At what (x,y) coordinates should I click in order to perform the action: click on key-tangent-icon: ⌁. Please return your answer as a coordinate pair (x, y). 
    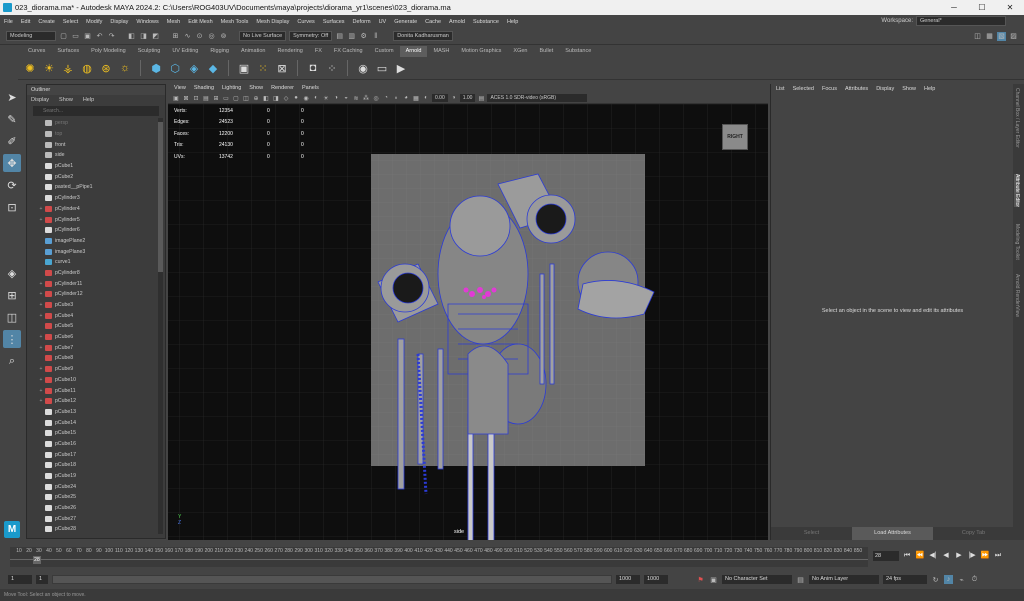
    Looking at the image, I should click on (961, 579).